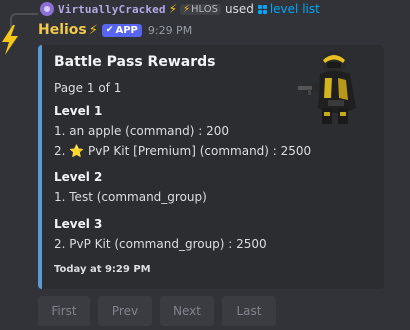 This screenshot has width=410, height=330. I want to click on used-label: used, so click(239, 9).